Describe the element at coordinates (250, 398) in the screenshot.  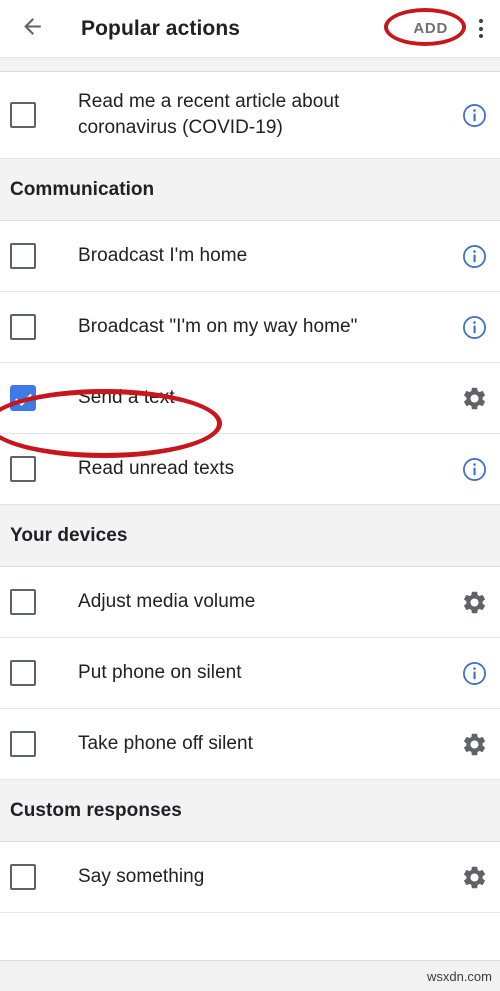
I see `list-item: Send a text` at that location.